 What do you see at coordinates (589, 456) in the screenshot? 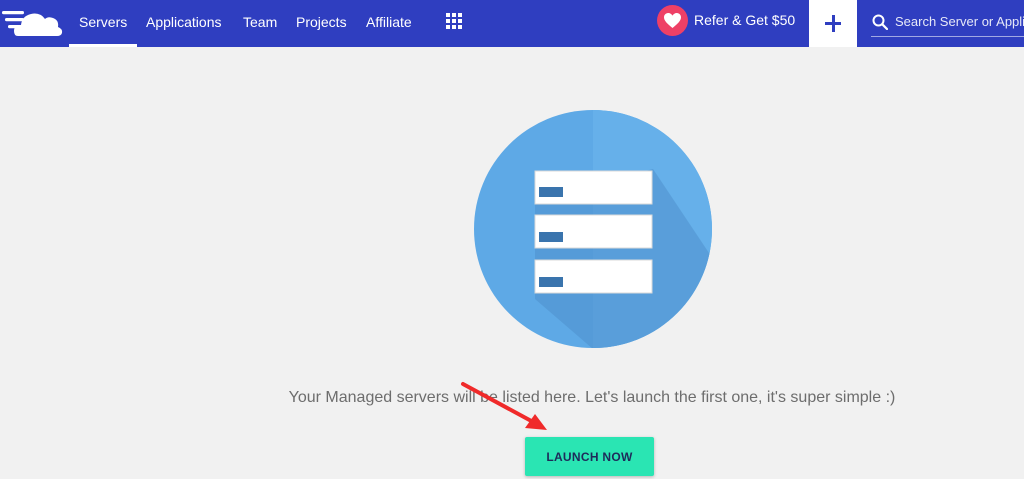
I see `launch-now-button: LAUNCH NOW` at bounding box center [589, 456].